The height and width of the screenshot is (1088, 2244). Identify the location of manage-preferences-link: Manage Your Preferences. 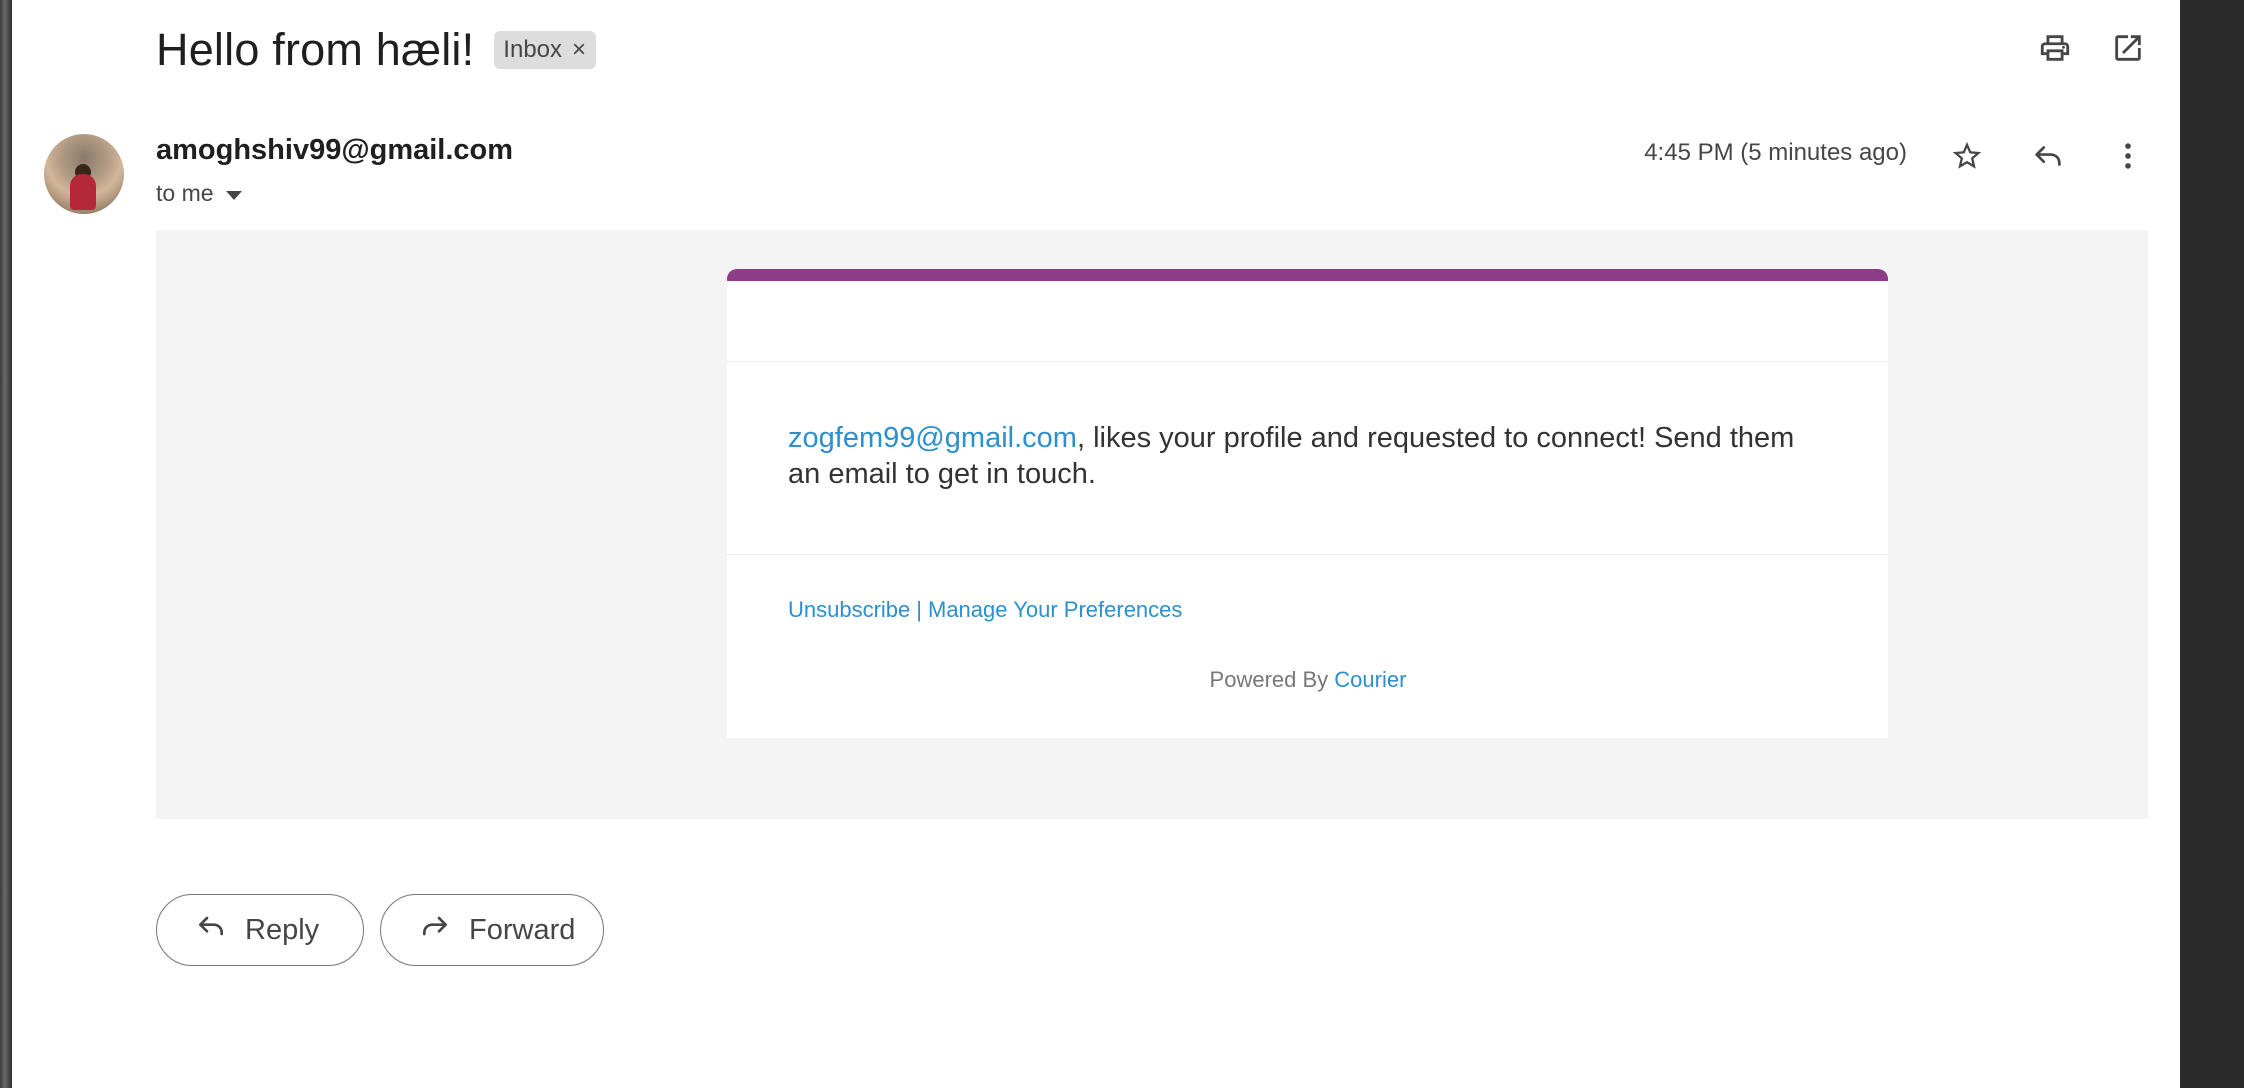
(1055, 609).